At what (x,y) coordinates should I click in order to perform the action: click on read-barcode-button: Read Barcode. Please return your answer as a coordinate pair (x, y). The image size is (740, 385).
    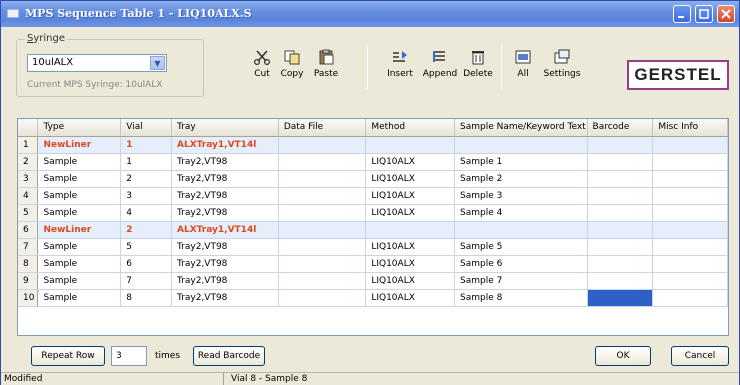
    Looking at the image, I should click on (229, 356).